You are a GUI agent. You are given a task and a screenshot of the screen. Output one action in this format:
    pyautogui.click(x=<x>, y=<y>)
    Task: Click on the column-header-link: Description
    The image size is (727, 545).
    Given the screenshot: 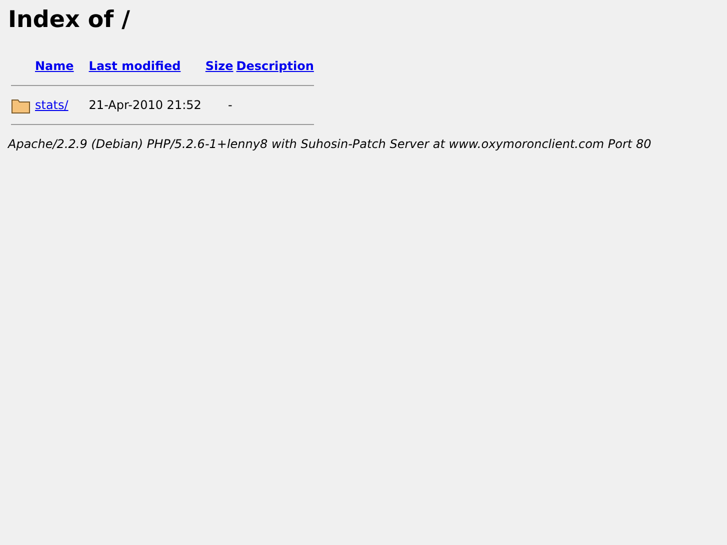 What is the action you would take?
    pyautogui.click(x=275, y=66)
    